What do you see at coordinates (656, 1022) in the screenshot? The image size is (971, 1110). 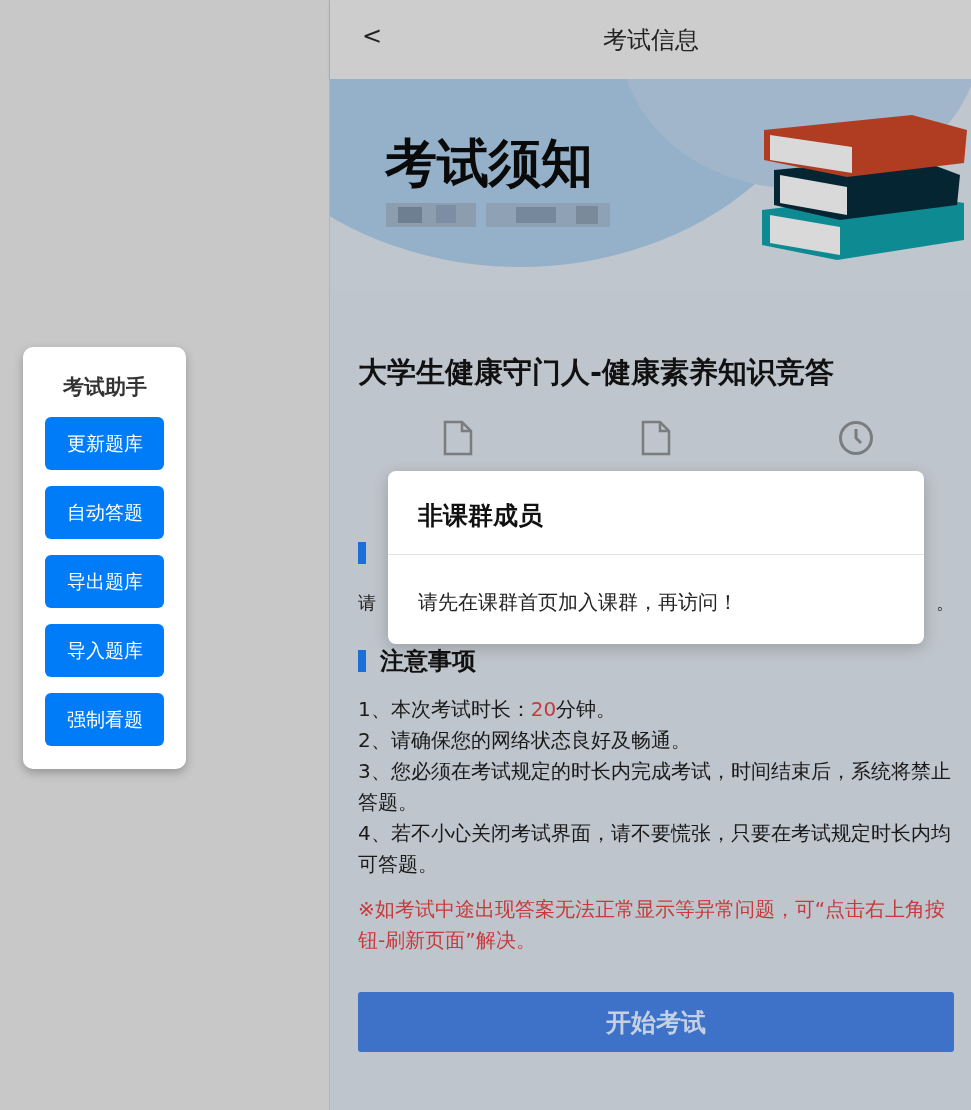 I see `start-exam-button: 开始考试` at bounding box center [656, 1022].